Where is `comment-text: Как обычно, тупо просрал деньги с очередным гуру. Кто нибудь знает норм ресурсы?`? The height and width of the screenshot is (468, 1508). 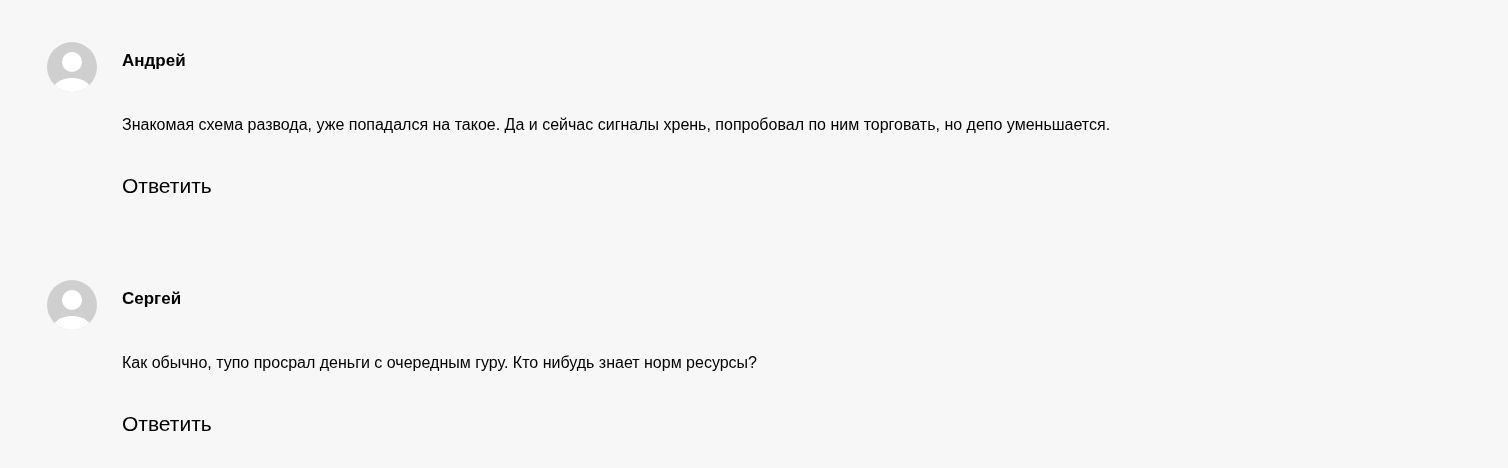
comment-text: Как обычно, тупо просрал деньги с очередным гуру. Кто нибудь знает норм ресурсы? is located at coordinates (439, 363).